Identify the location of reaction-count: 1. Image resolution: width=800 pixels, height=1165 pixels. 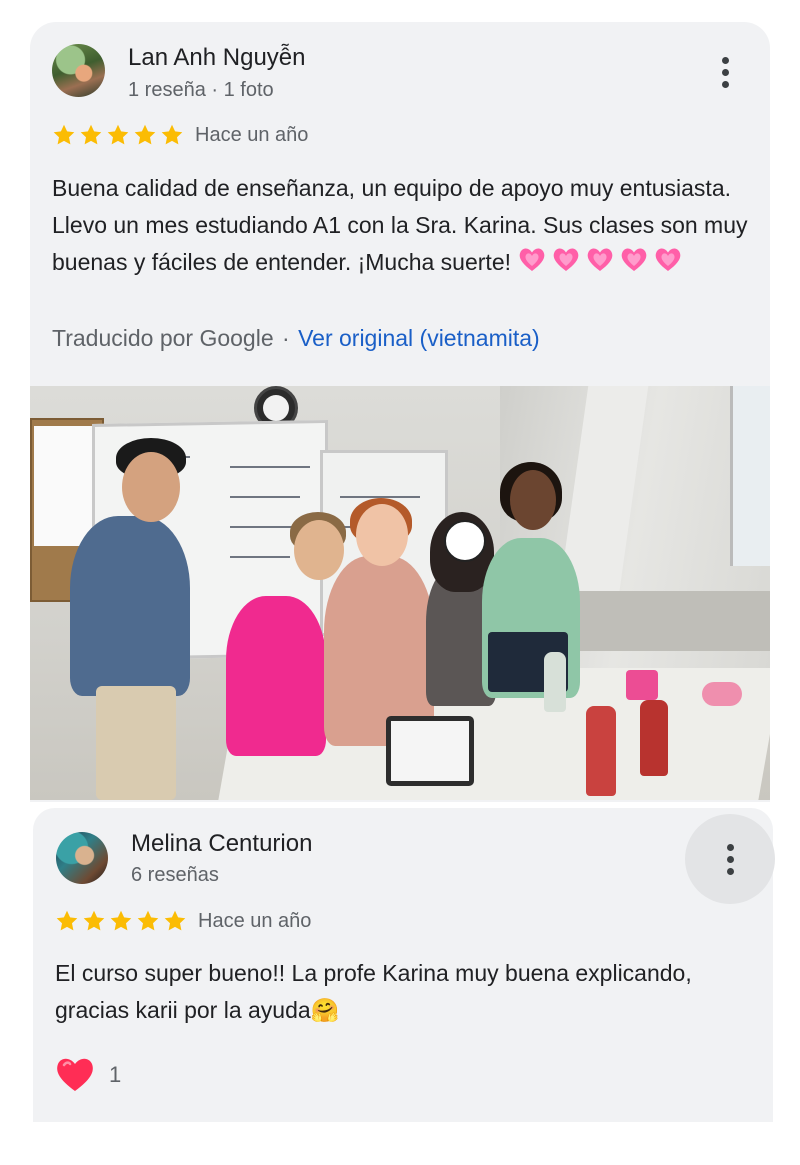
(115, 1074).